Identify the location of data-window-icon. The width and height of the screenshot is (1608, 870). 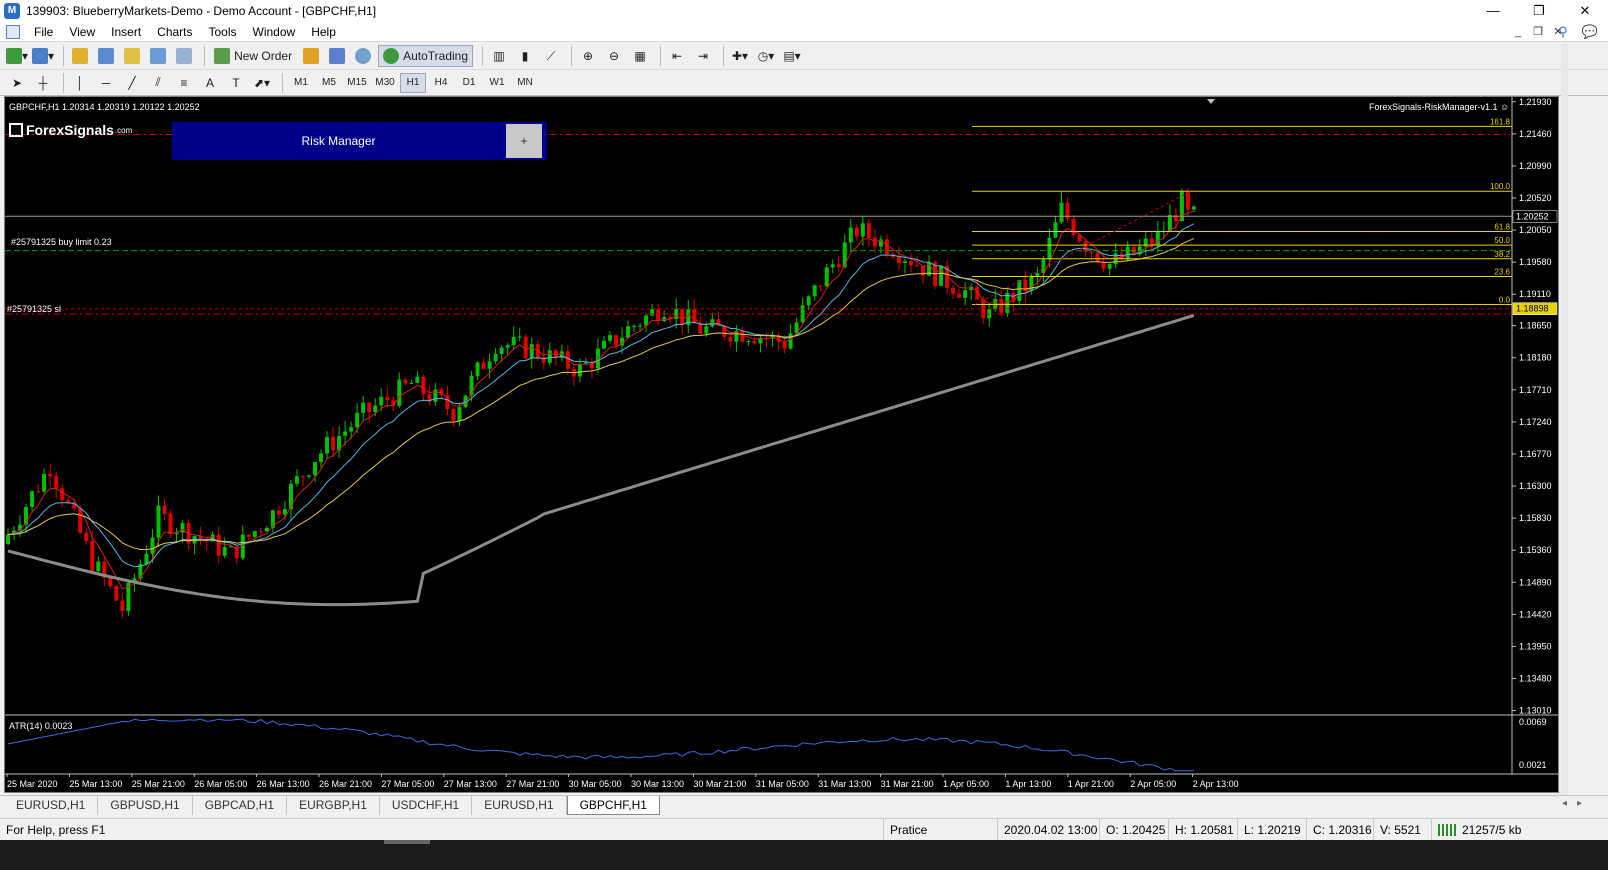
(106, 56).